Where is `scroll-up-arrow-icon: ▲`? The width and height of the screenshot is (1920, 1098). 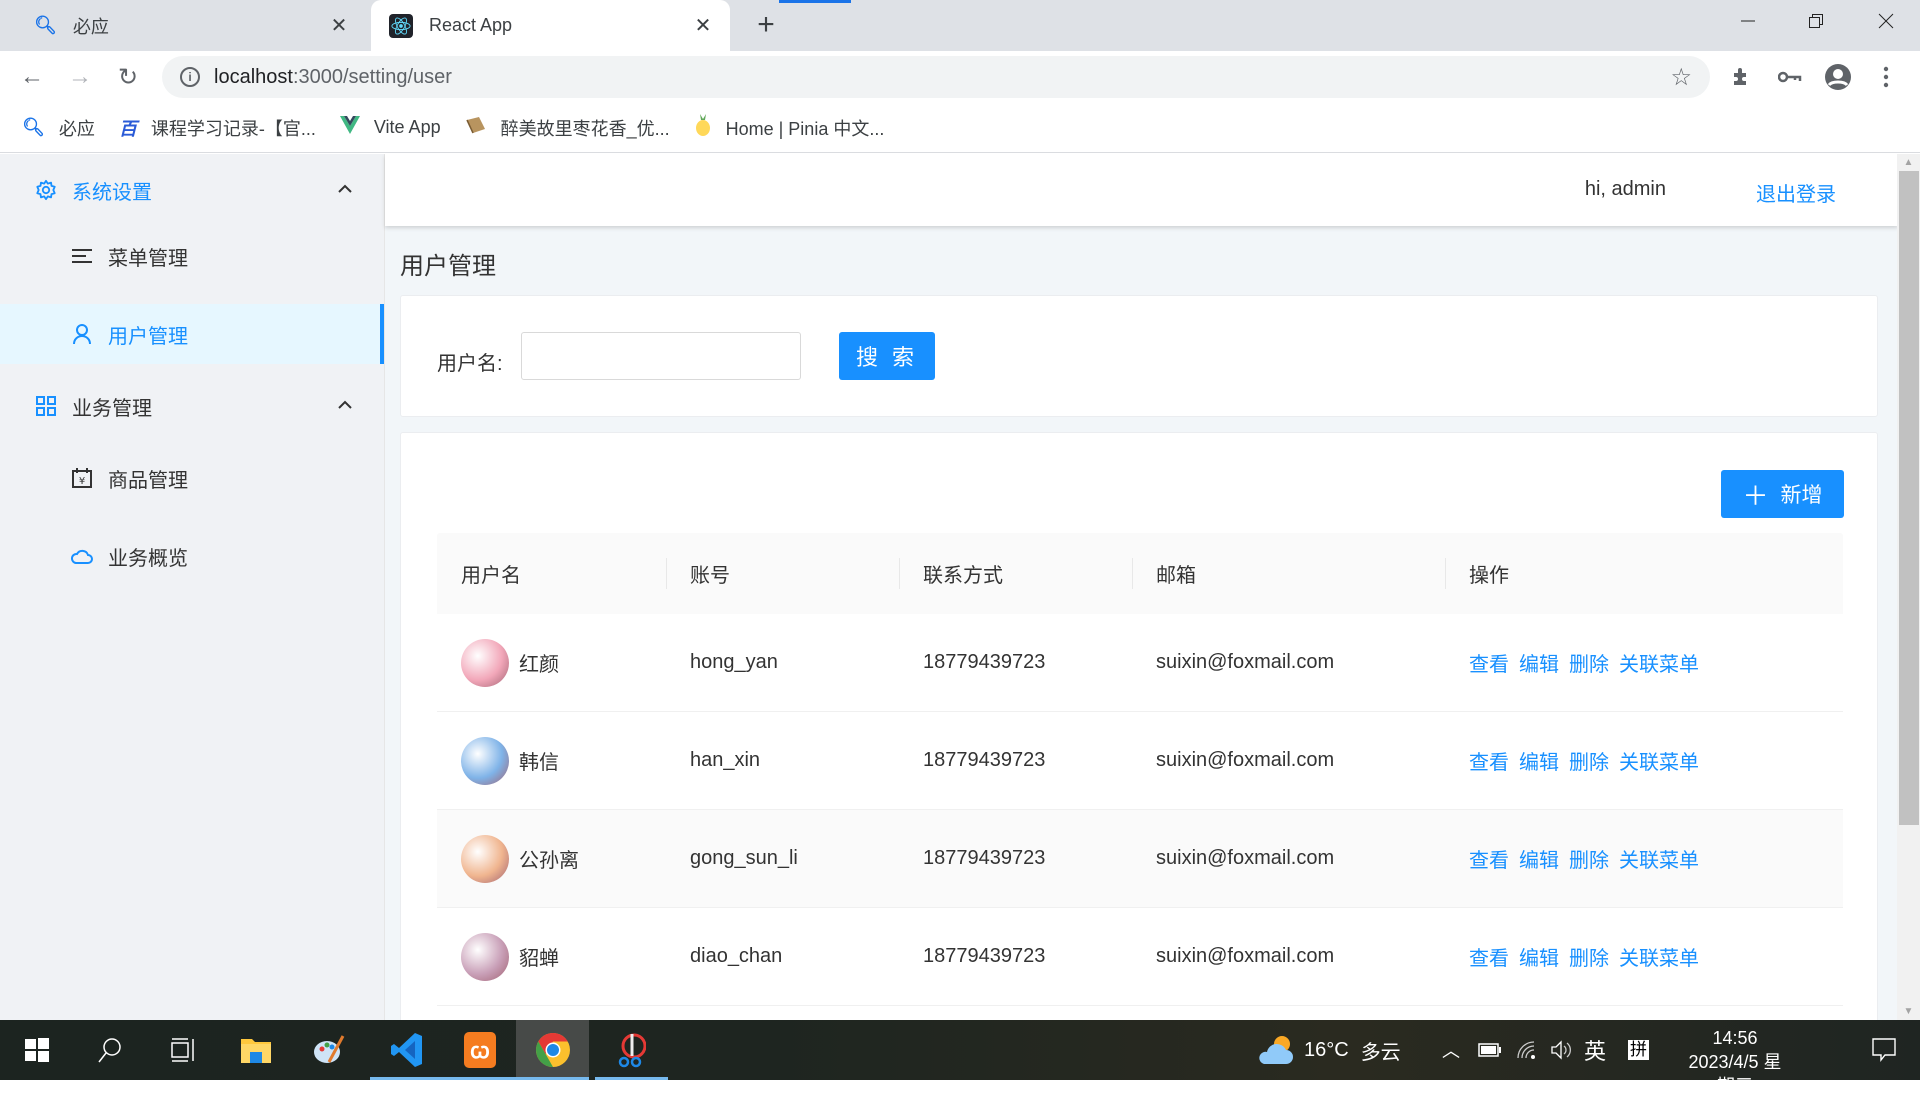 scroll-up-arrow-icon: ▲ is located at coordinates (1908, 162).